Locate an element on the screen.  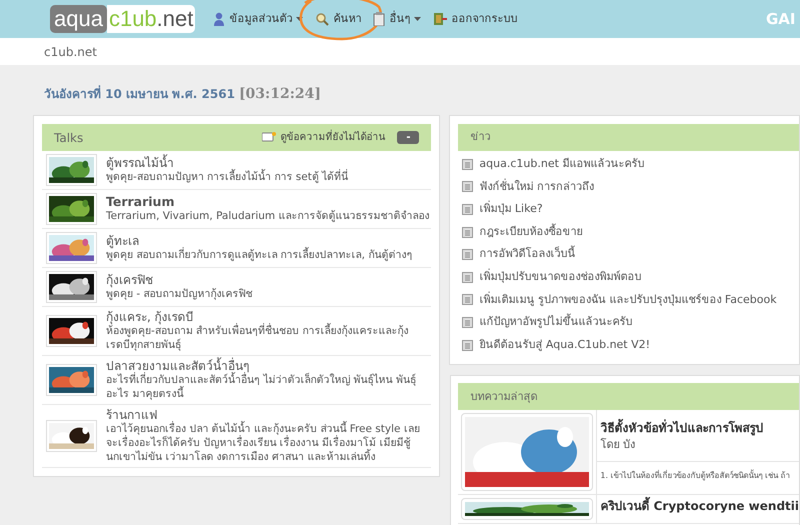
collapse-button: - is located at coordinates (408, 137).